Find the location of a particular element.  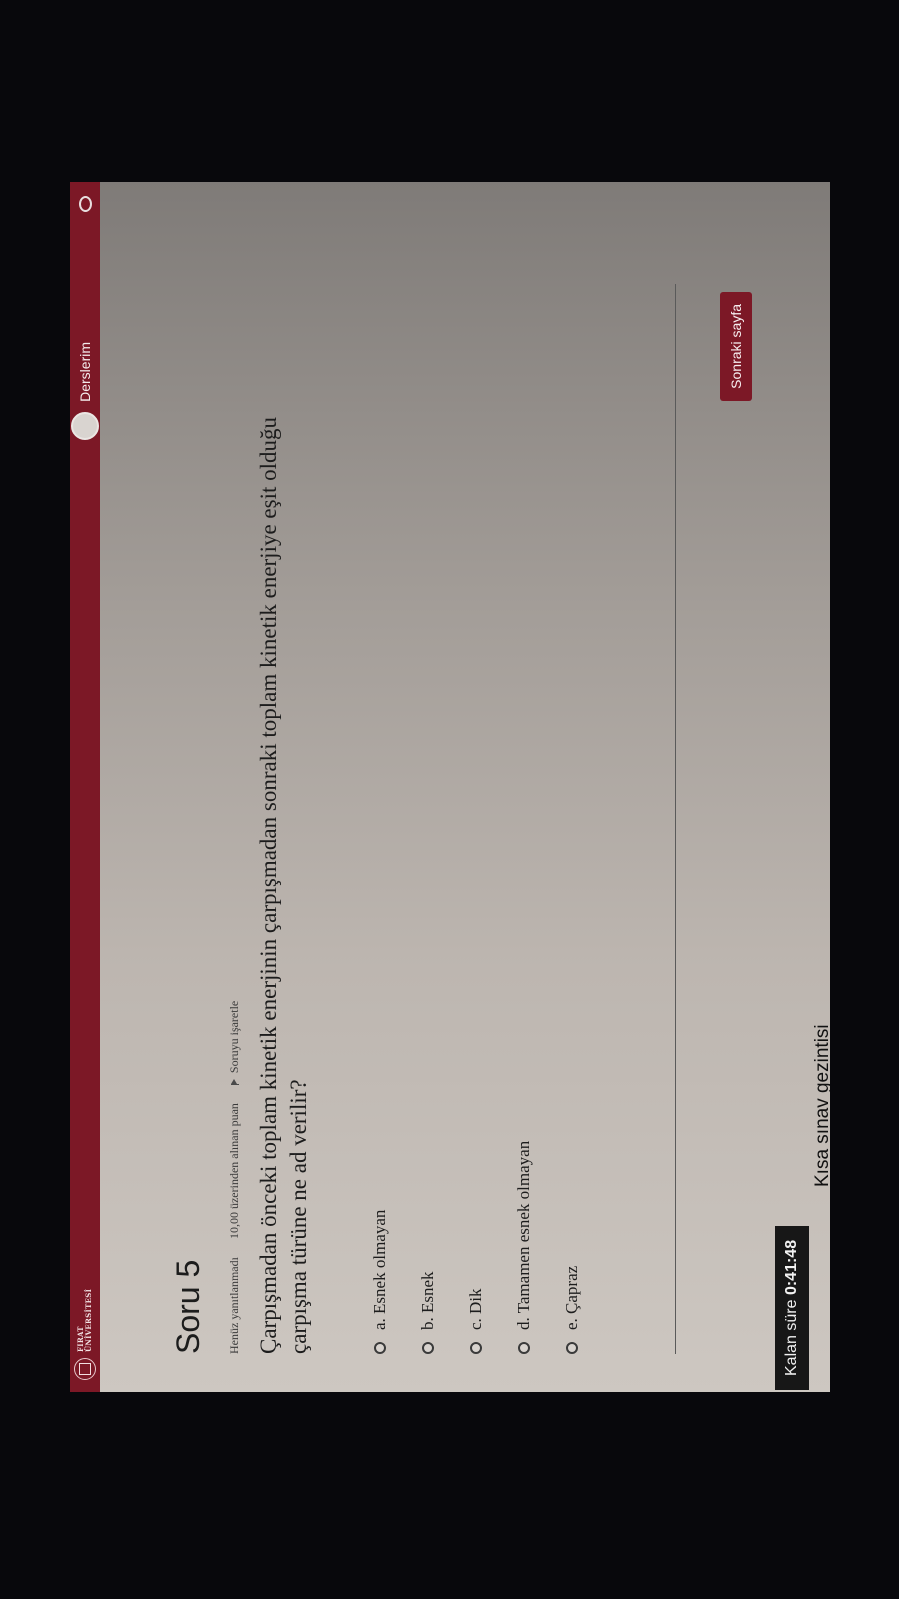

my-courses-link: Derslerim is located at coordinates (85, 372).